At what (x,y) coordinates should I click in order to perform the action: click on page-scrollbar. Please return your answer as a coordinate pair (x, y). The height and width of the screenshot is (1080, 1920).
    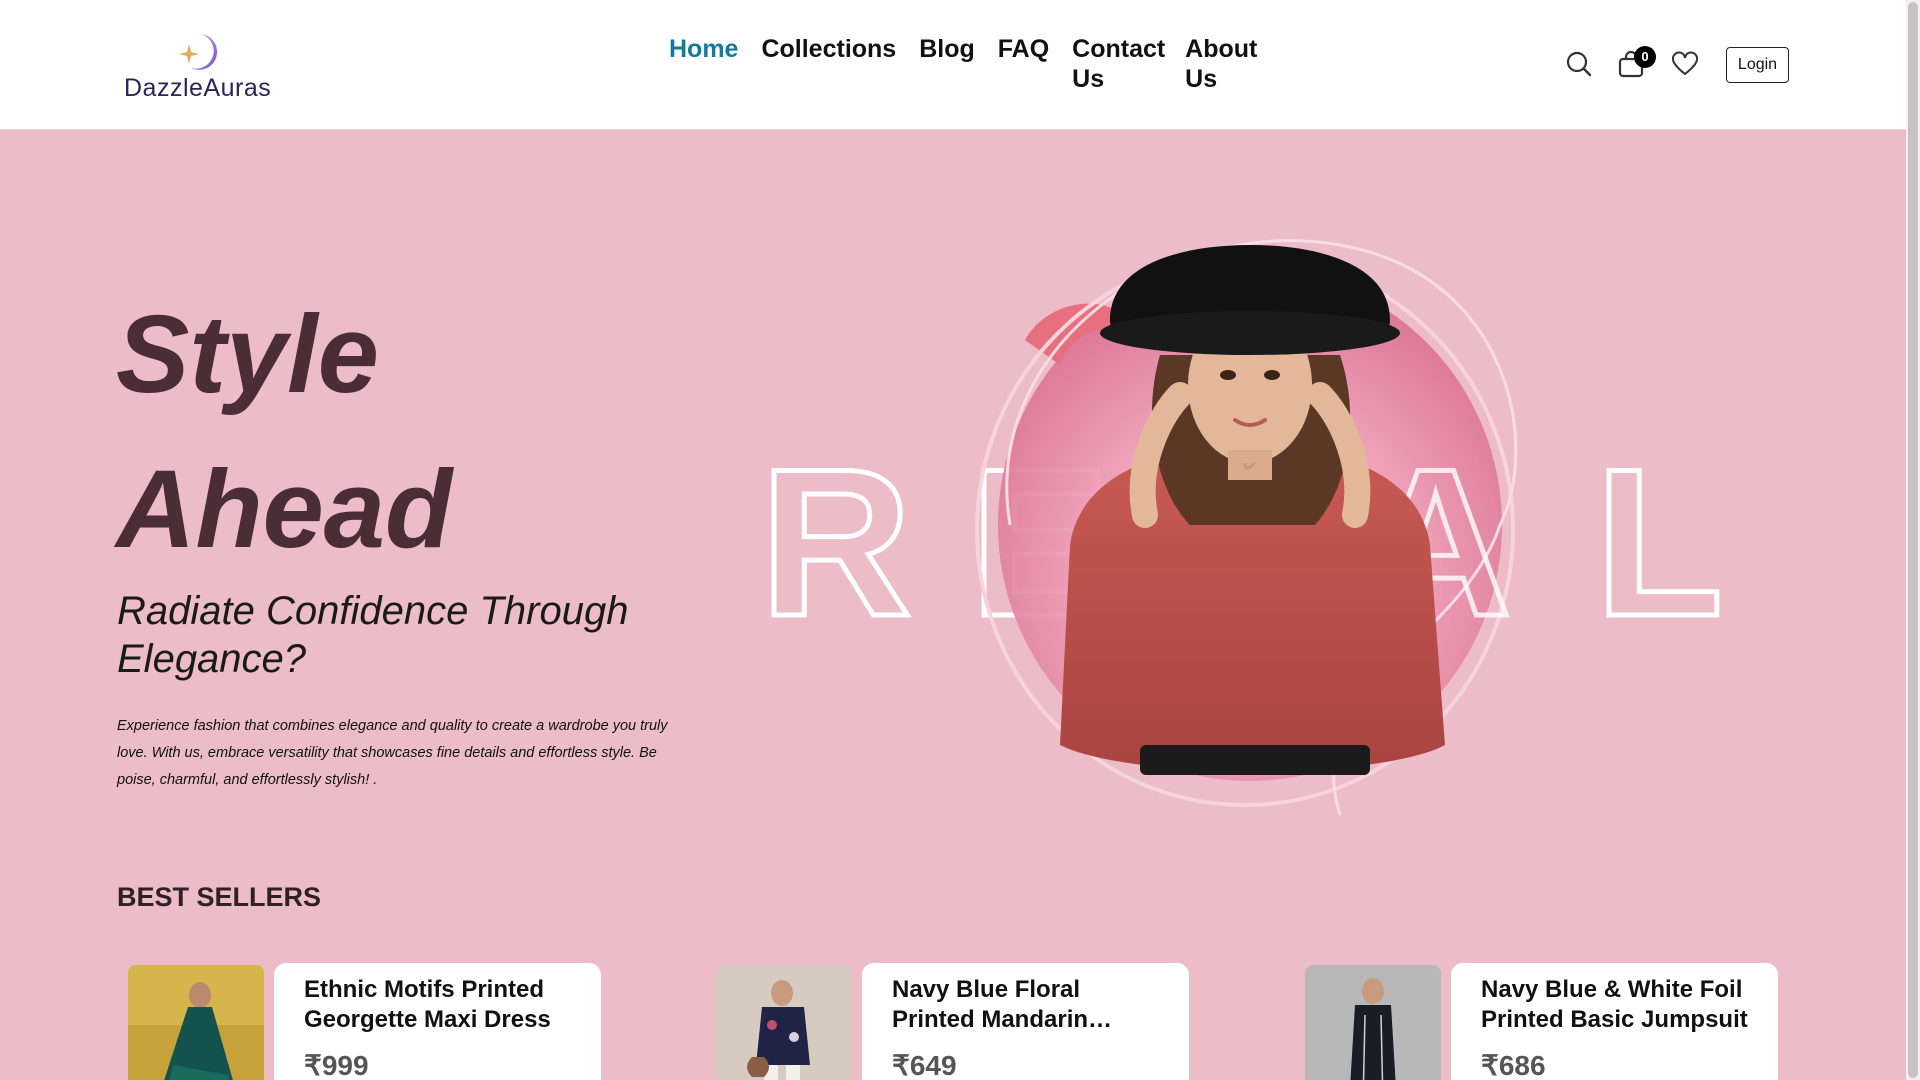
    Looking at the image, I should click on (1913, 540).